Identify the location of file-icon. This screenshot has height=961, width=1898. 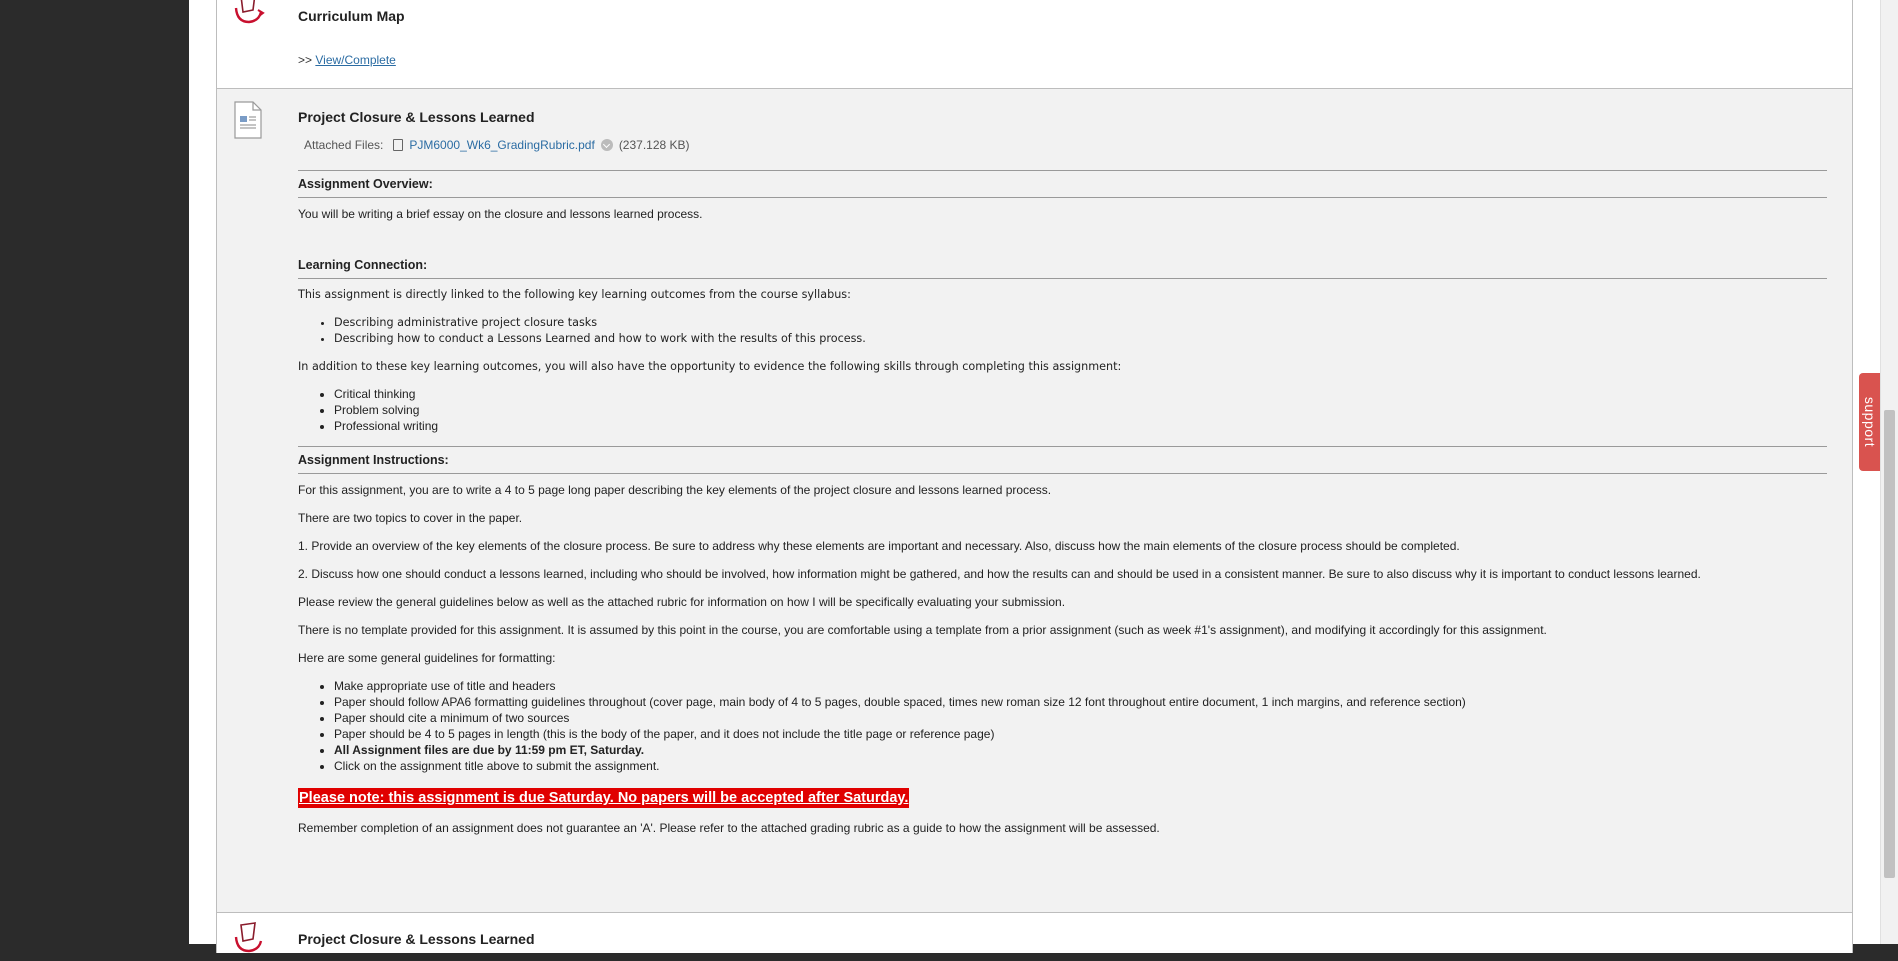
(398, 145).